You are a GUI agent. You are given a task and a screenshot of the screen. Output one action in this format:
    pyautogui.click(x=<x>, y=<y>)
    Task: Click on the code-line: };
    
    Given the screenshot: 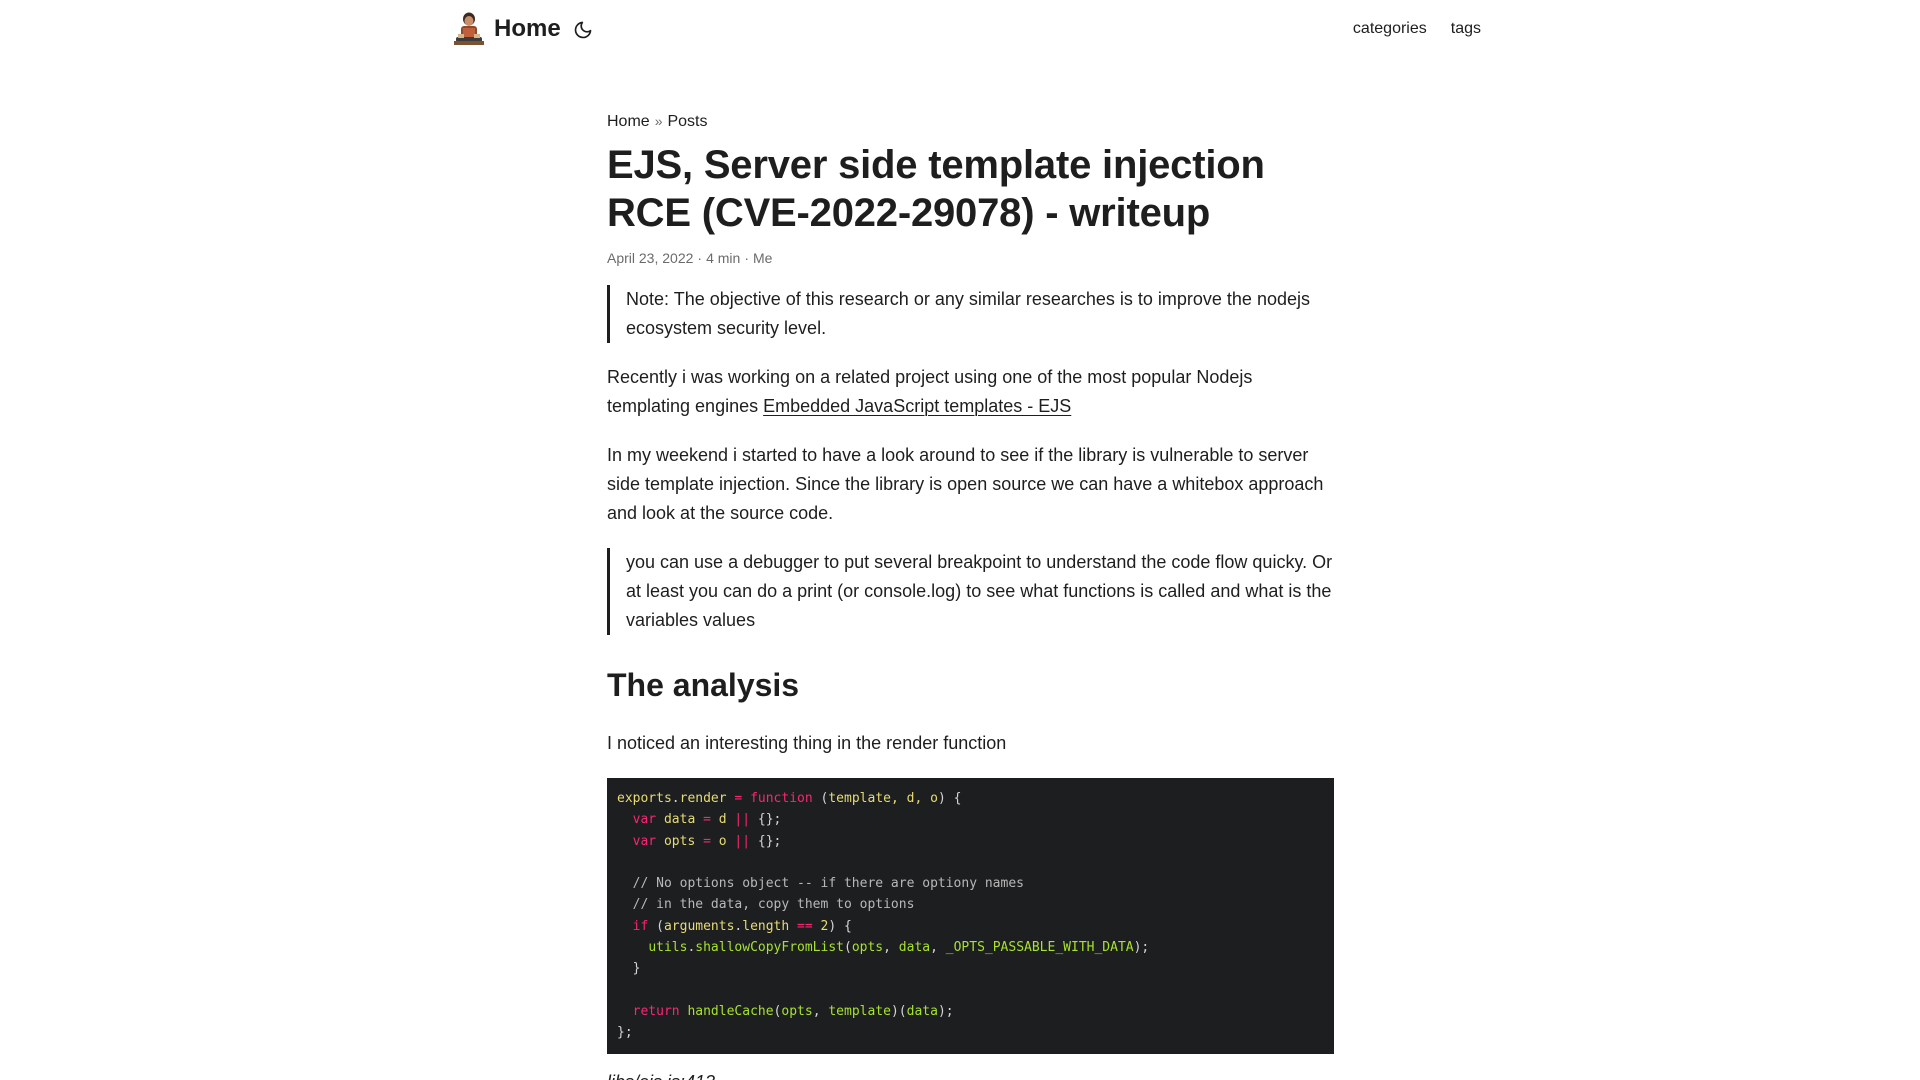 What is the action you would take?
    pyautogui.click(x=625, y=1033)
    